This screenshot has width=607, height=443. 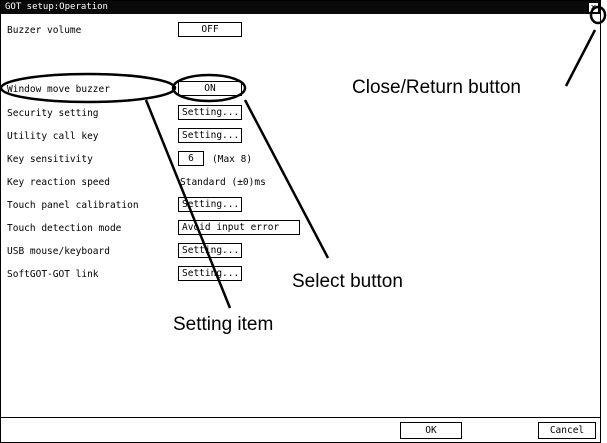 I want to click on select-button-callout: Select button, so click(x=347, y=281).